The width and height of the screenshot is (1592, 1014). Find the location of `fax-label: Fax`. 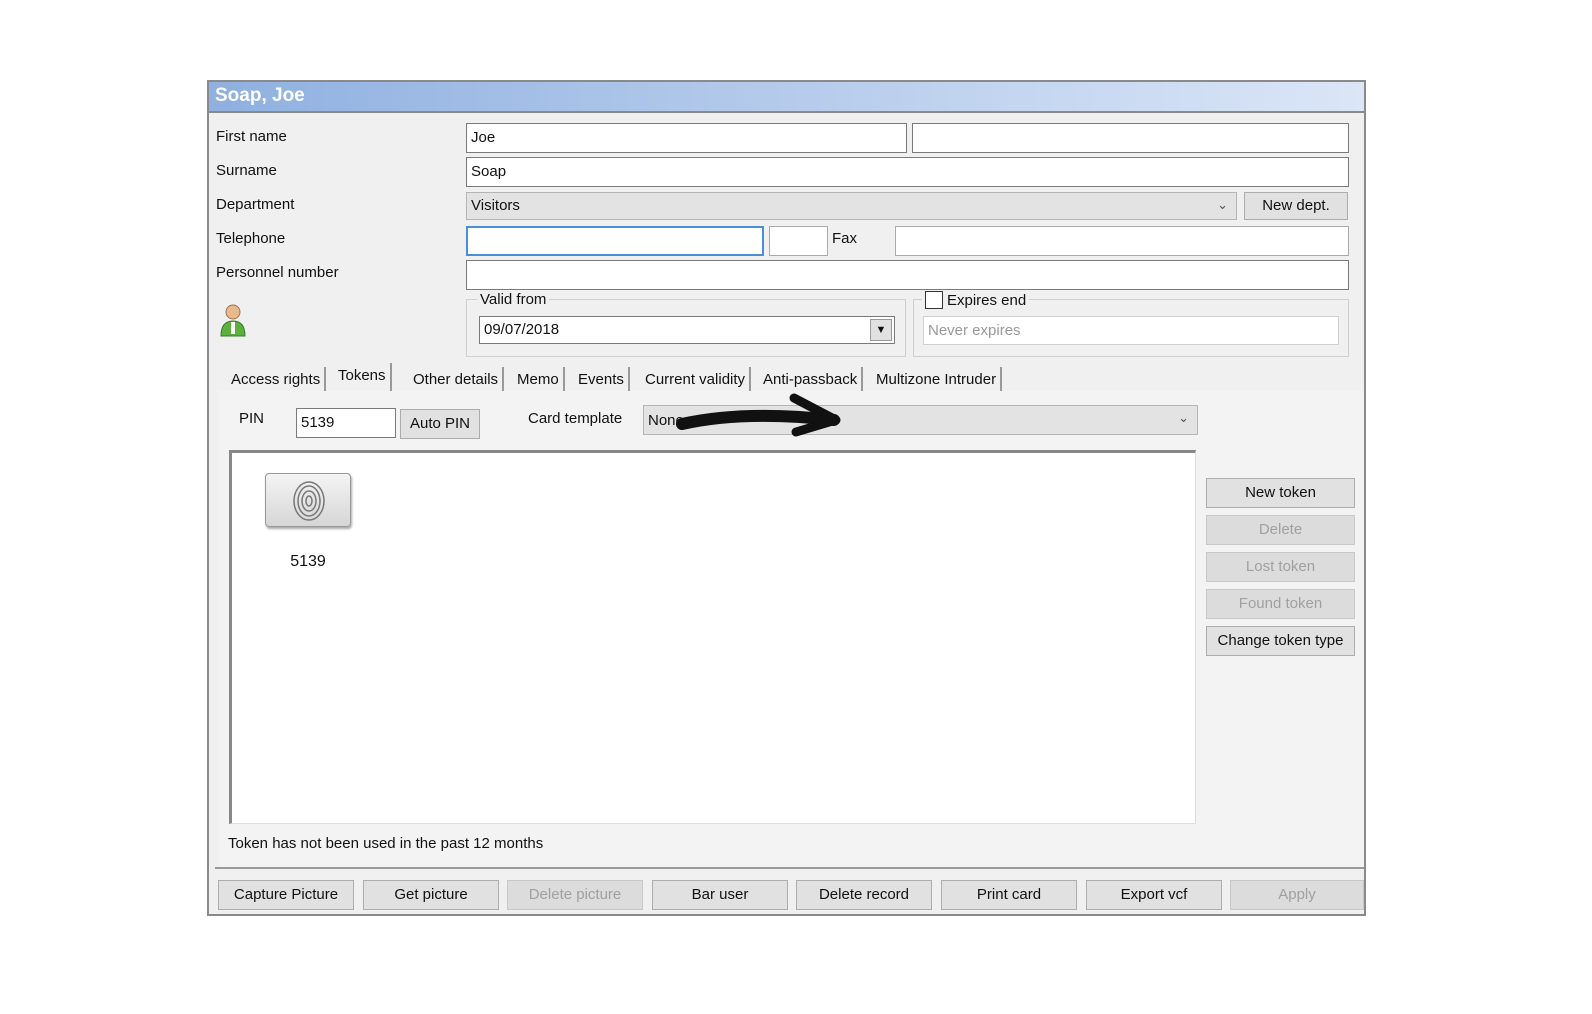

fax-label: Fax is located at coordinates (845, 238).